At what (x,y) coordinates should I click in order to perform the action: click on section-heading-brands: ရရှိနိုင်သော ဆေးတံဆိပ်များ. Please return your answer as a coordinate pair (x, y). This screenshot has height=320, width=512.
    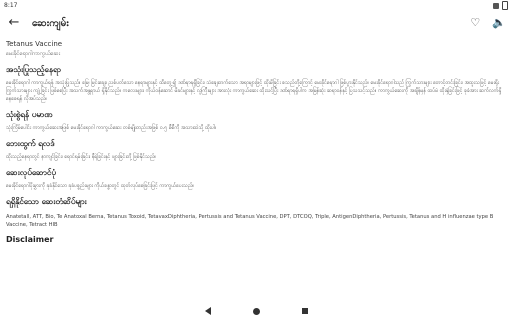
    Looking at the image, I should click on (46, 201).